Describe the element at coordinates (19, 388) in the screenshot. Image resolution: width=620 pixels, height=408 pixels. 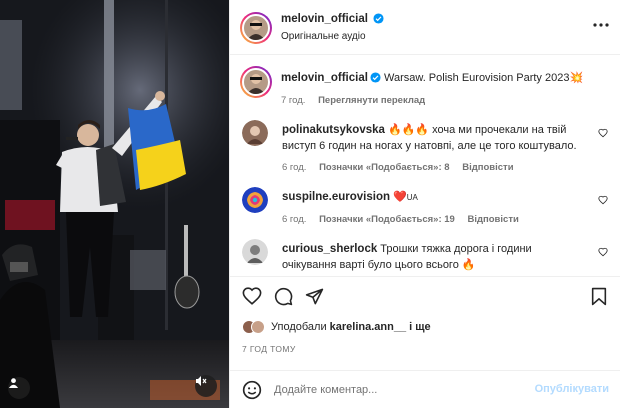
I see `tagged-user-icon` at that location.